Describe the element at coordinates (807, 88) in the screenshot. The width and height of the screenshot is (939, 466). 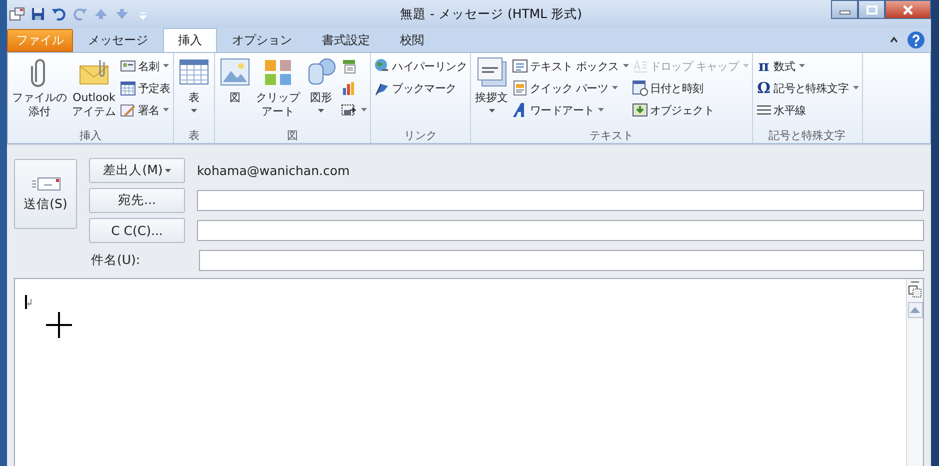
I see `ribbon-button: Ω 記号と特殊文字` at that location.